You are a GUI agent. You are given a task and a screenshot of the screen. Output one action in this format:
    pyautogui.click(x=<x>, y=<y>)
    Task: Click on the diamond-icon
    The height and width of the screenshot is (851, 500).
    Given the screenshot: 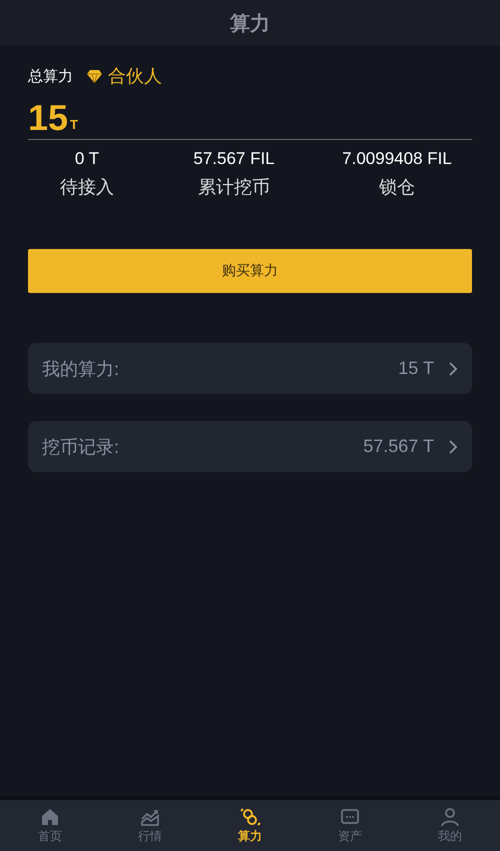 What is the action you would take?
    pyautogui.click(x=94, y=76)
    